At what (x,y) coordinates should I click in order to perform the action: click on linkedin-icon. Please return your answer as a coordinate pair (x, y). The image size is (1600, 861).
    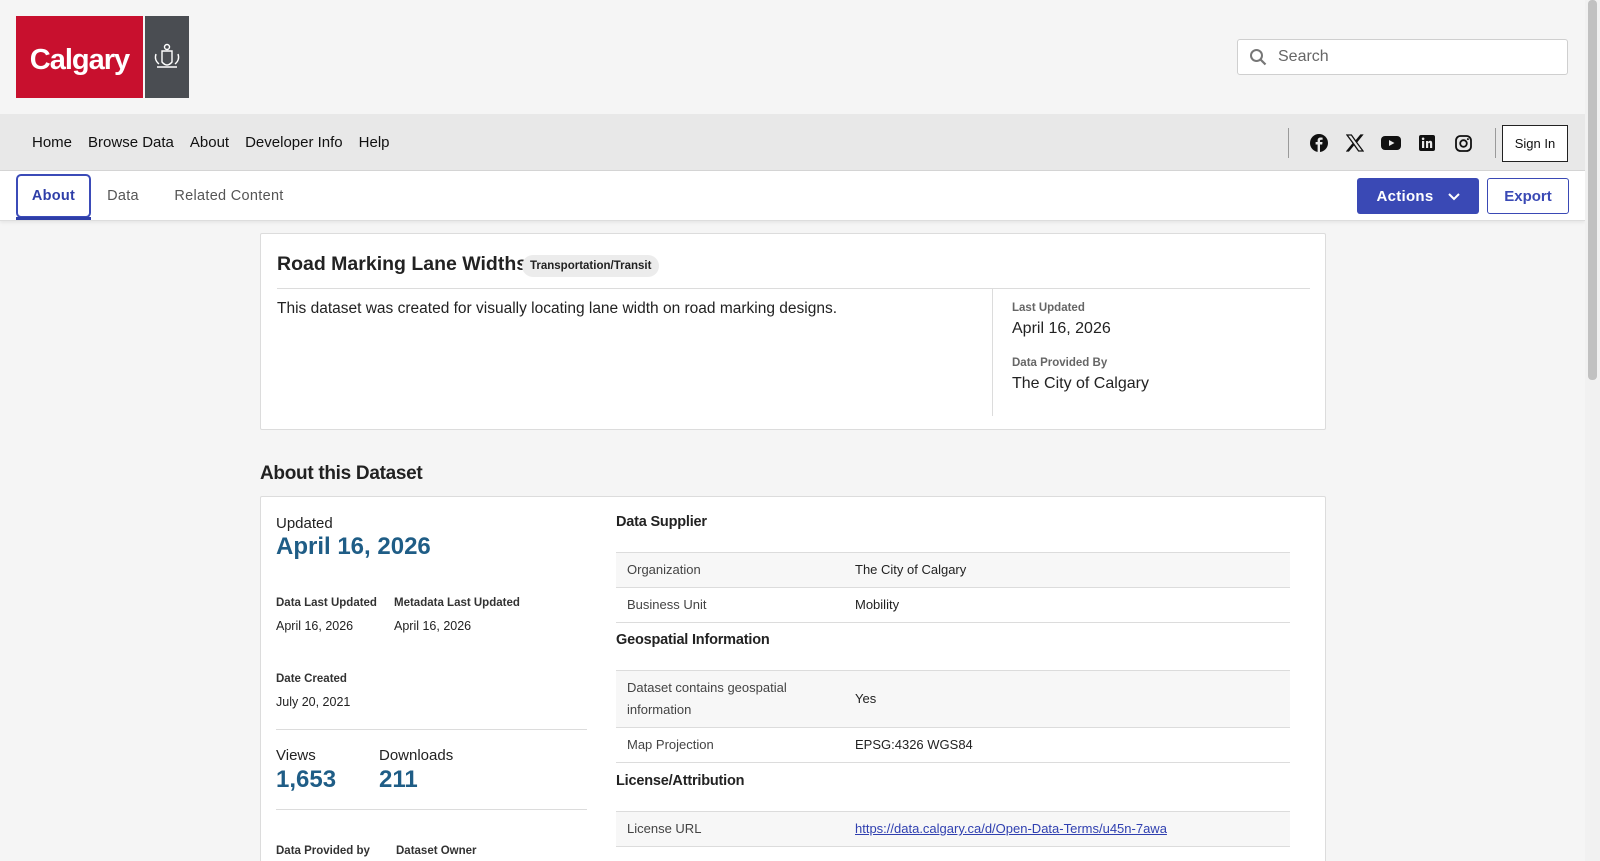
    Looking at the image, I should click on (1427, 143).